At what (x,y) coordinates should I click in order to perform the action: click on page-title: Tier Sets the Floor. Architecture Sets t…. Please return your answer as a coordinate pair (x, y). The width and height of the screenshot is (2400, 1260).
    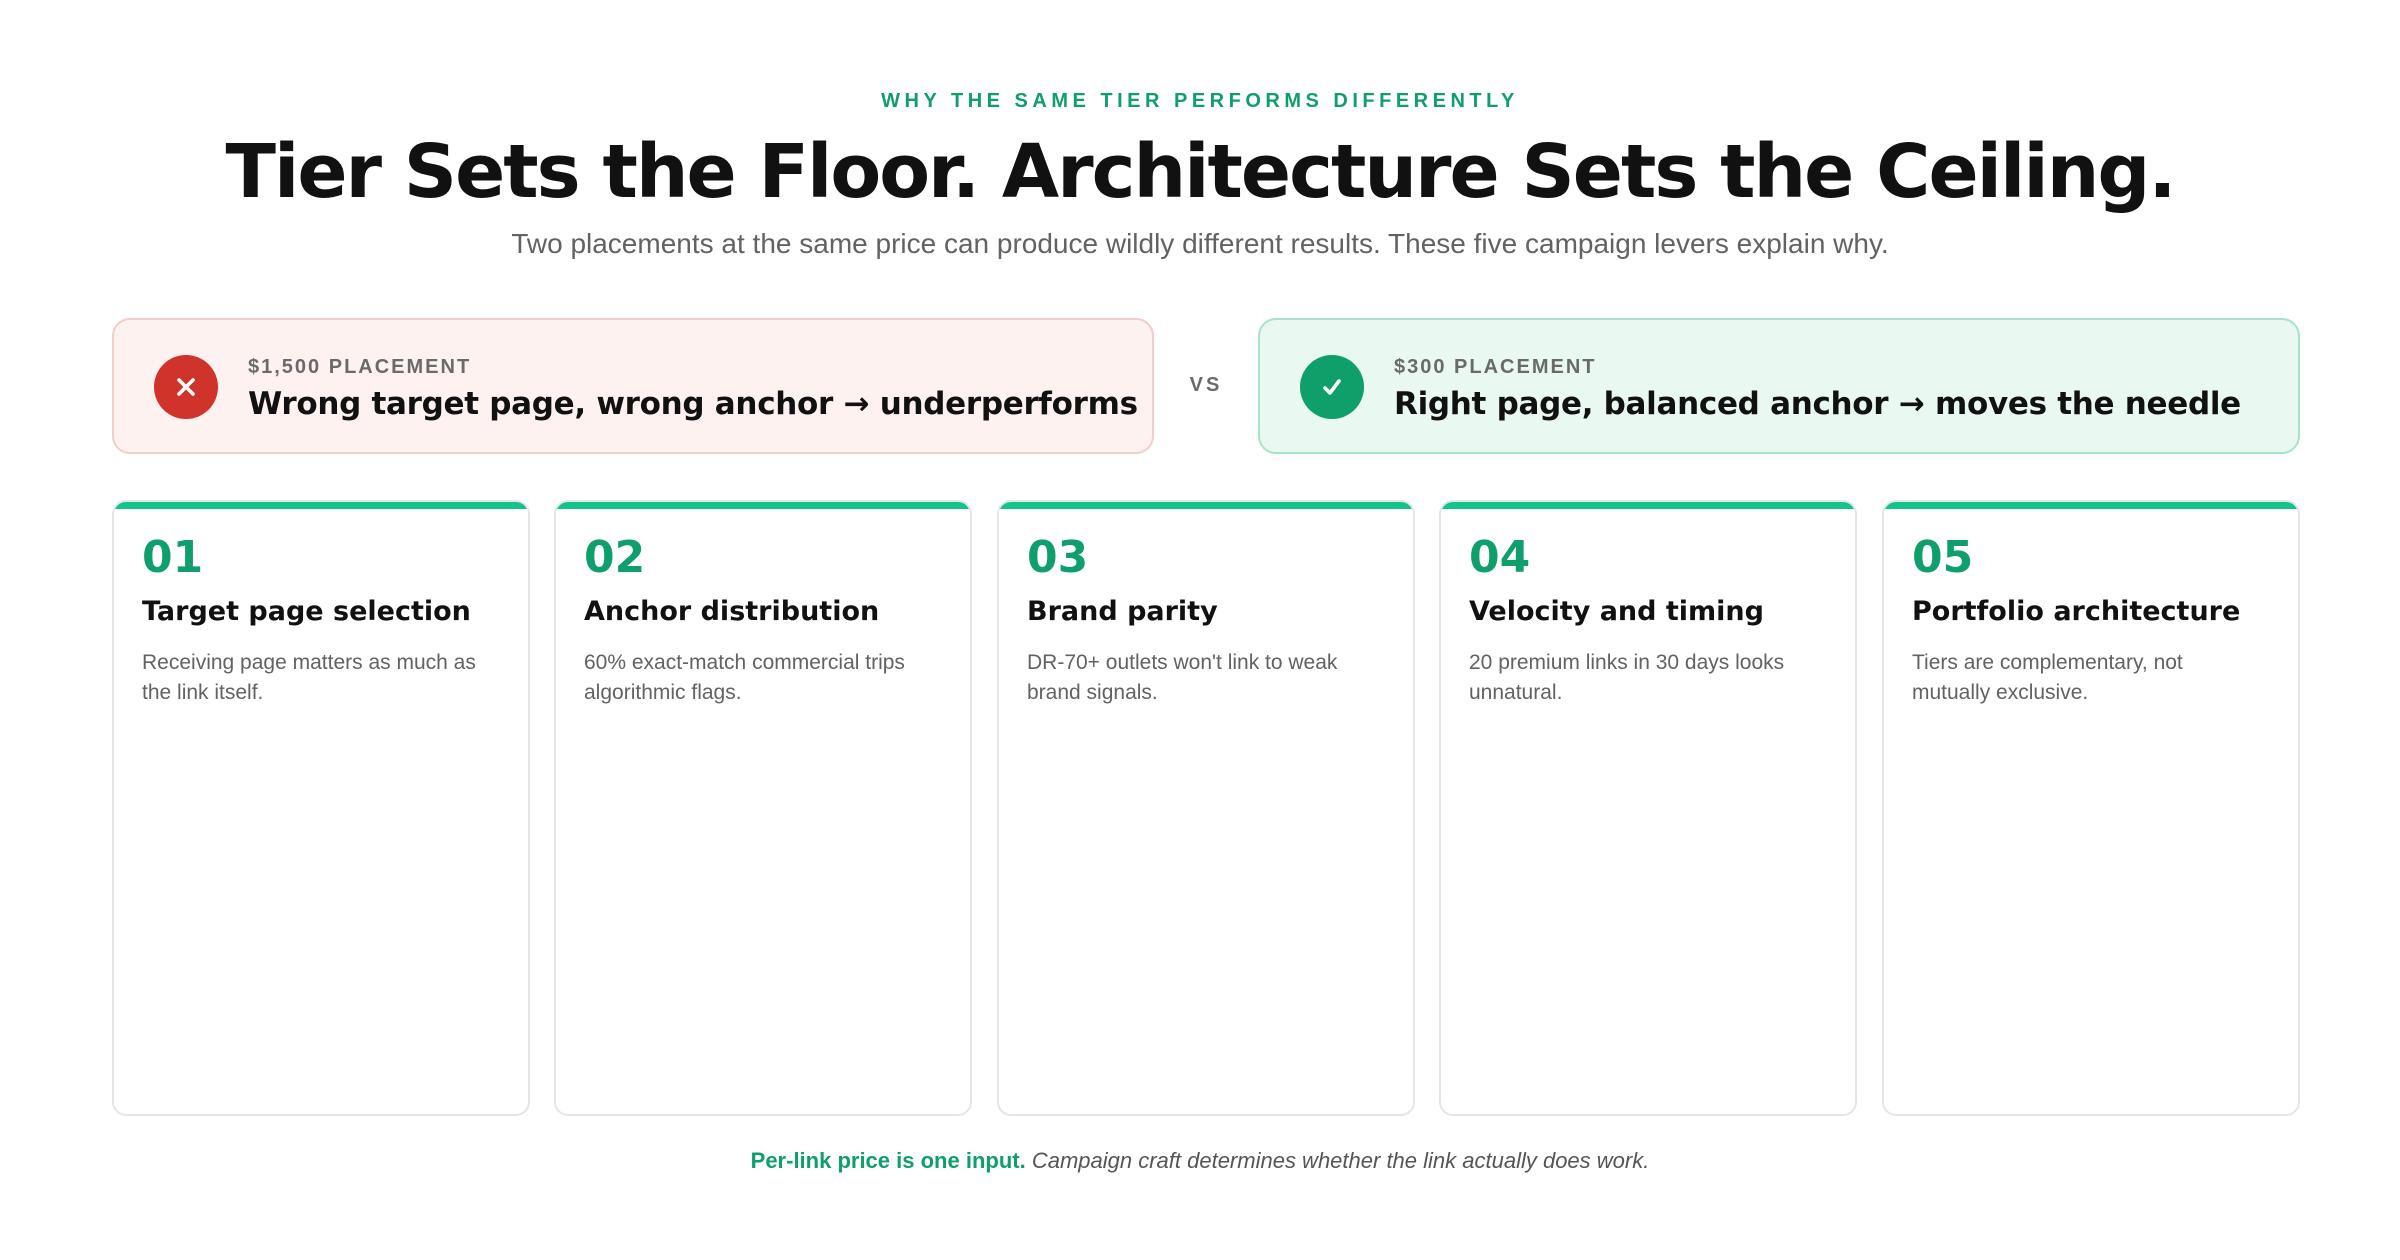
    Looking at the image, I should click on (1200, 172).